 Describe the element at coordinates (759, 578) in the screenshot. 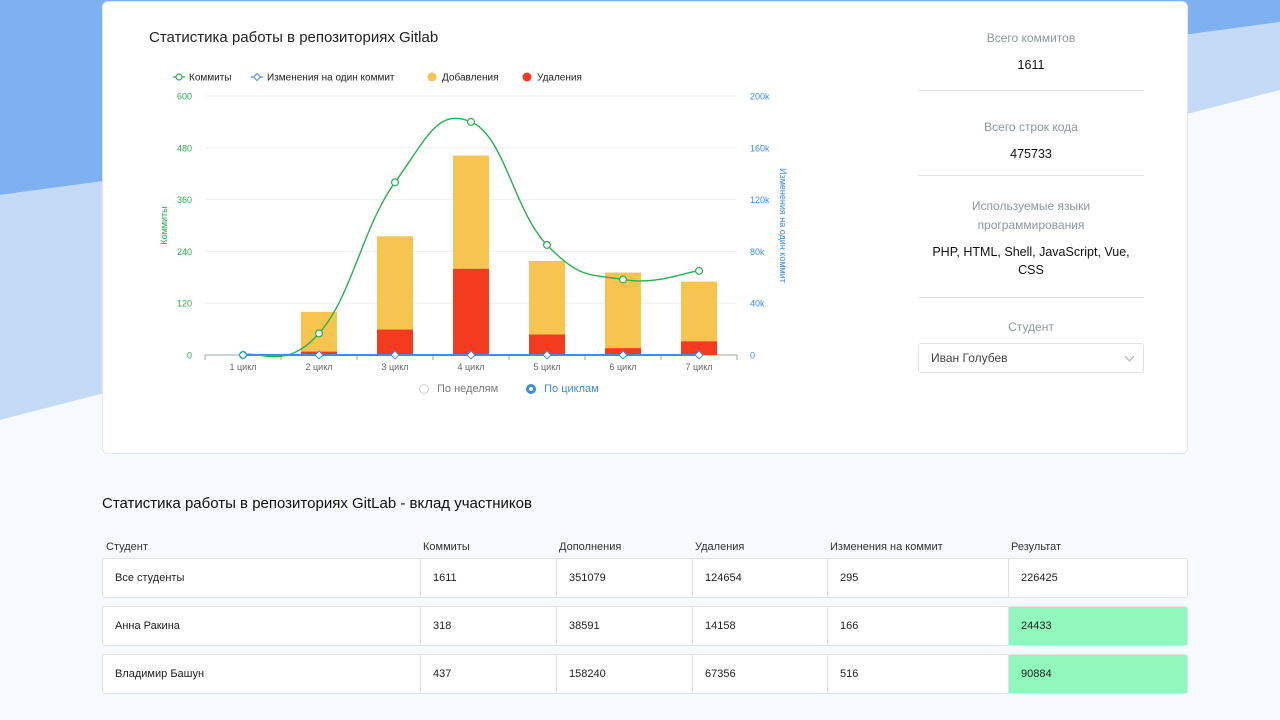

I see `cell-deletions: 124654` at that location.